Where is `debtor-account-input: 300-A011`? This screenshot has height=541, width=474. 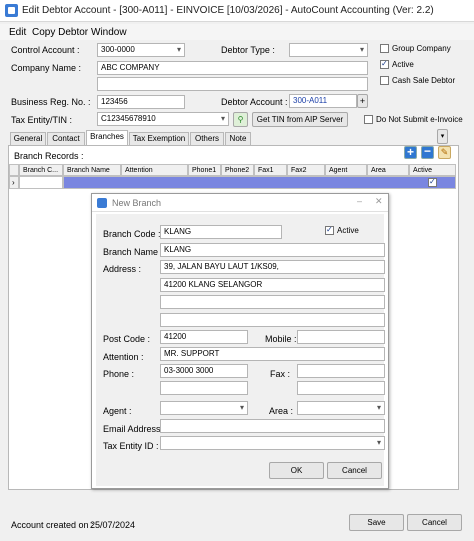
debtor-account-input: 300-A011 is located at coordinates (323, 101).